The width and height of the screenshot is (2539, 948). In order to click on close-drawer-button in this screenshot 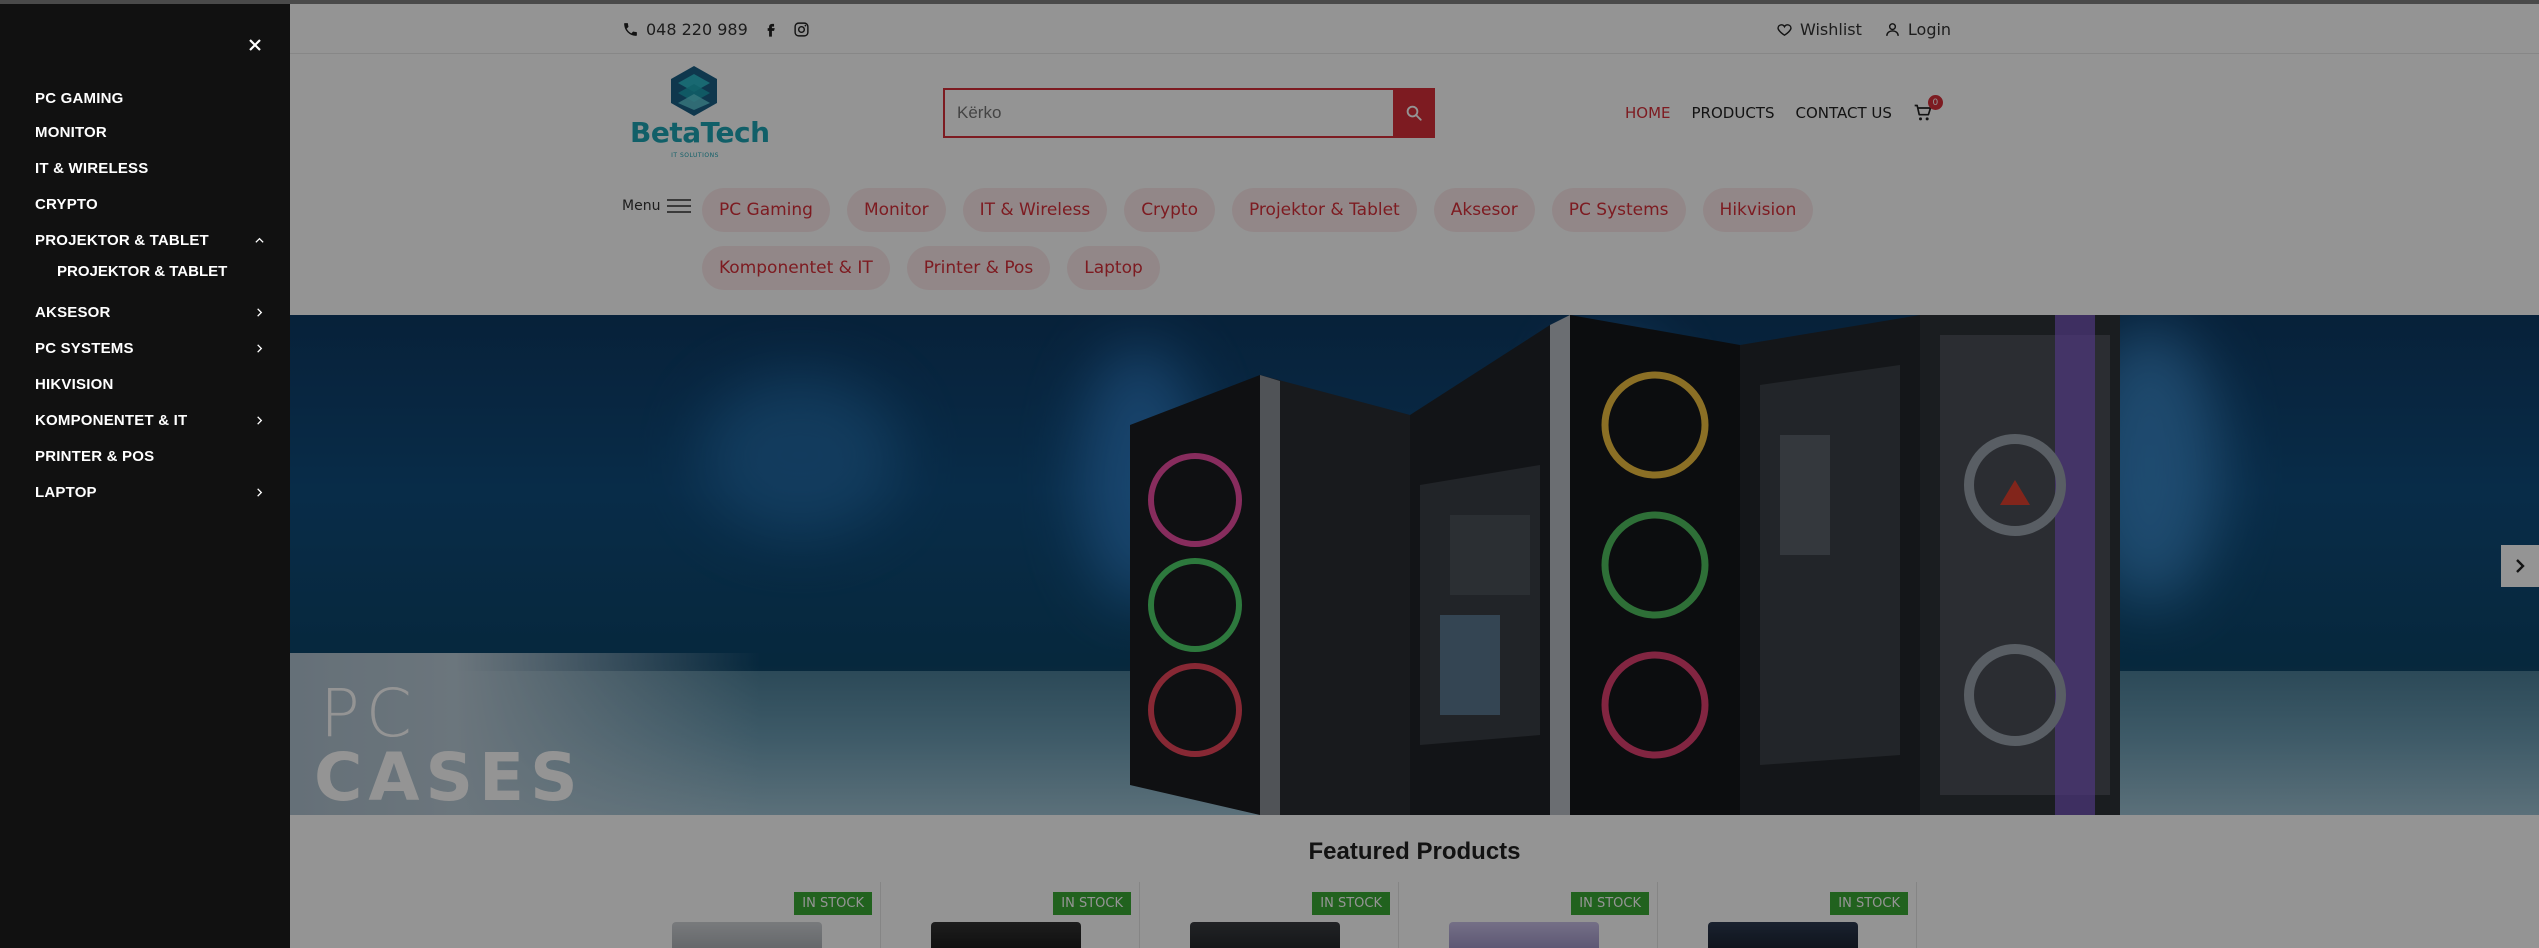, I will do `click(255, 45)`.